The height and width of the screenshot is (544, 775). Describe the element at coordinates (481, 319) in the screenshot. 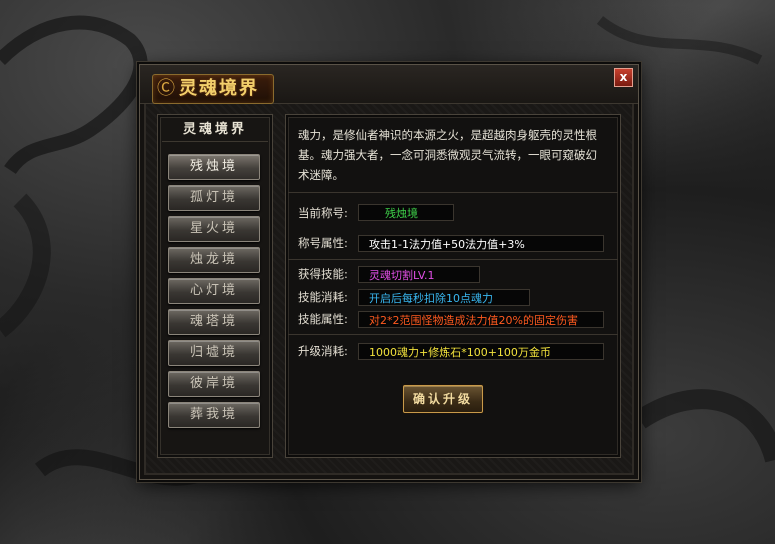

I see `skill-attr-value: 对2*2范围怪物造成法力值20%的固定伤害` at that location.